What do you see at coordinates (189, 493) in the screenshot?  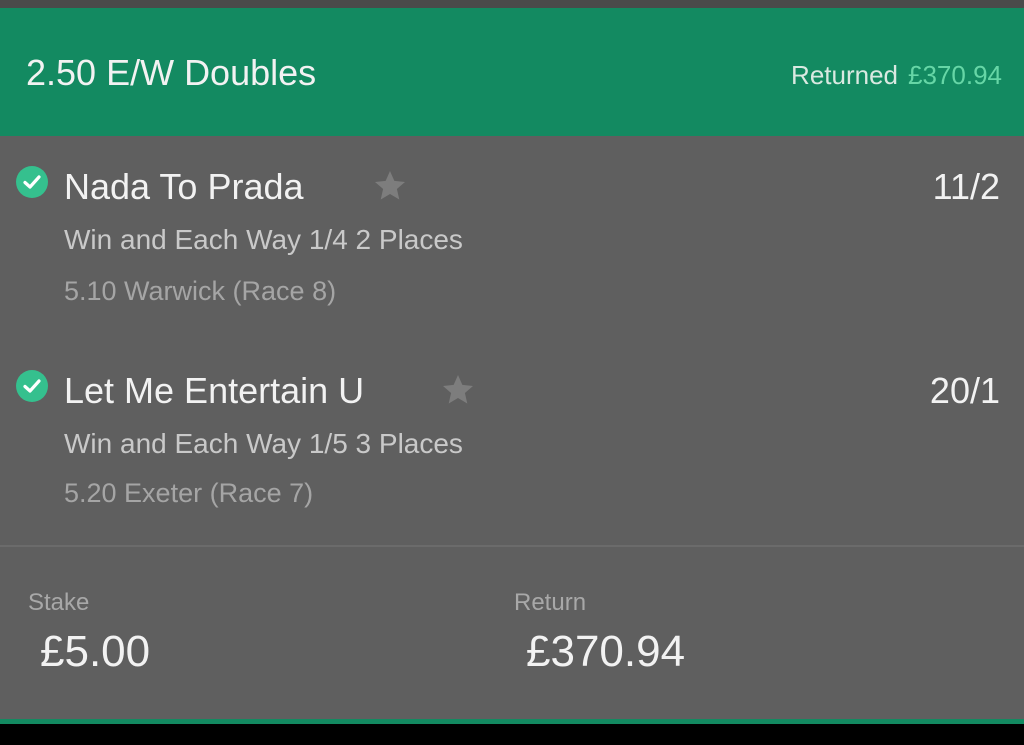 I see `event-description: 5.20 Exeter (Race 7)` at bounding box center [189, 493].